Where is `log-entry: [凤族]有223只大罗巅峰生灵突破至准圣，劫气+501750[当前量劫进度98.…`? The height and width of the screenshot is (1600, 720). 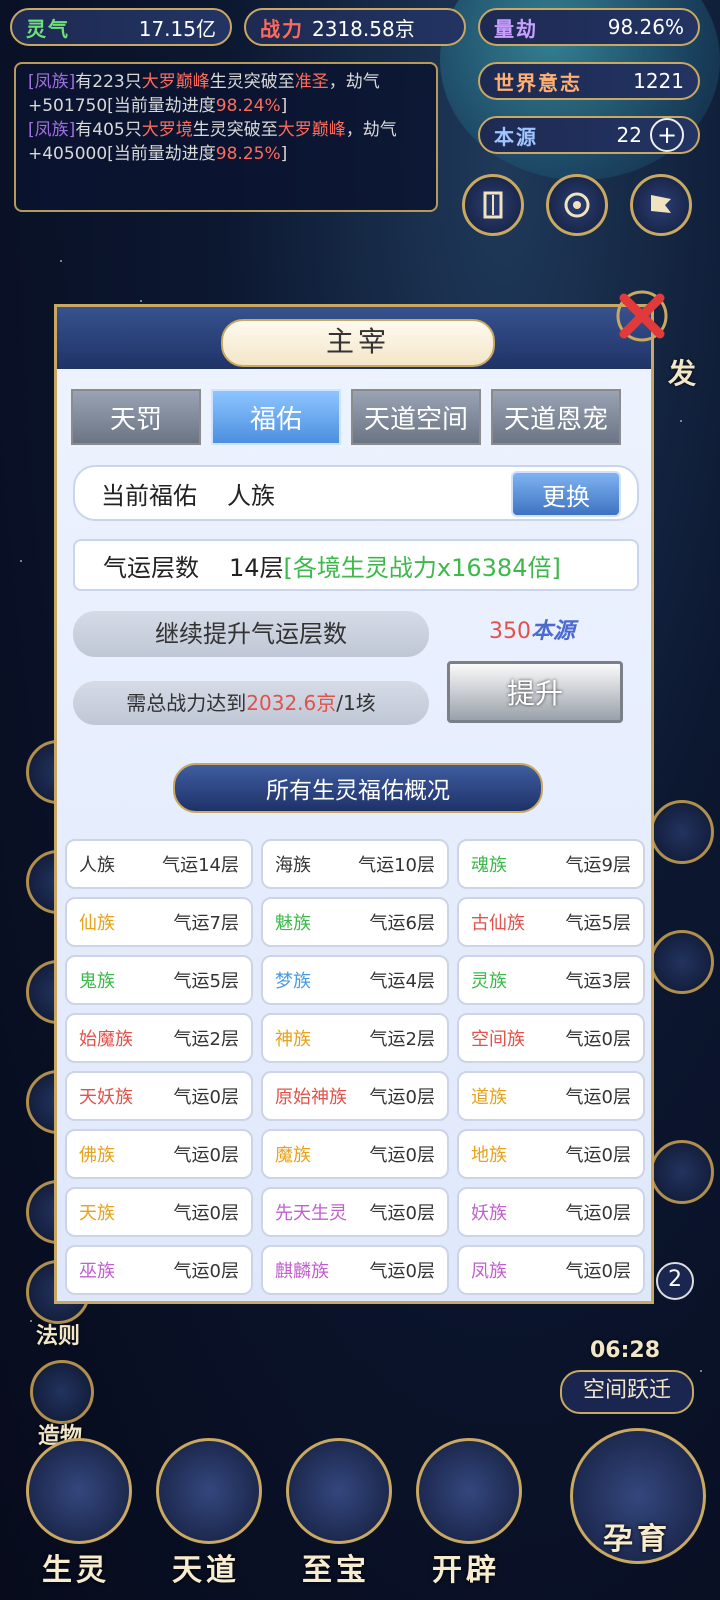
log-entry: [凤族]有223只大罗巅峰生灵突破至准圣，劫气+501750[当前量劫进度98.… is located at coordinates (226, 94).